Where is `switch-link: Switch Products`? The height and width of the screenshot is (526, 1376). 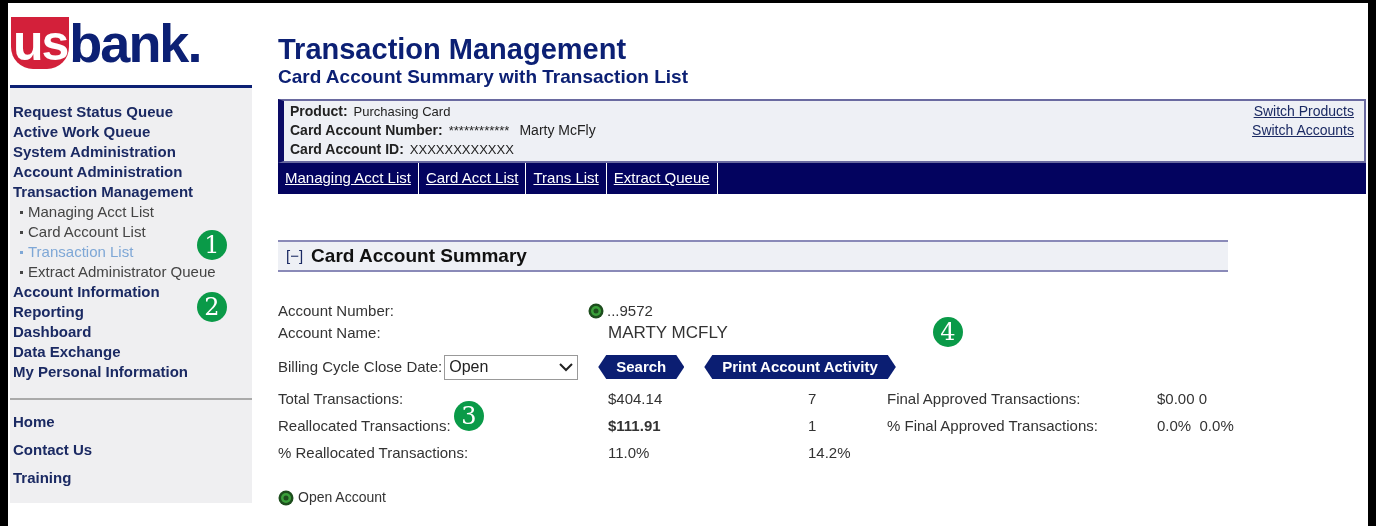 switch-link: Switch Products is located at coordinates (1303, 111).